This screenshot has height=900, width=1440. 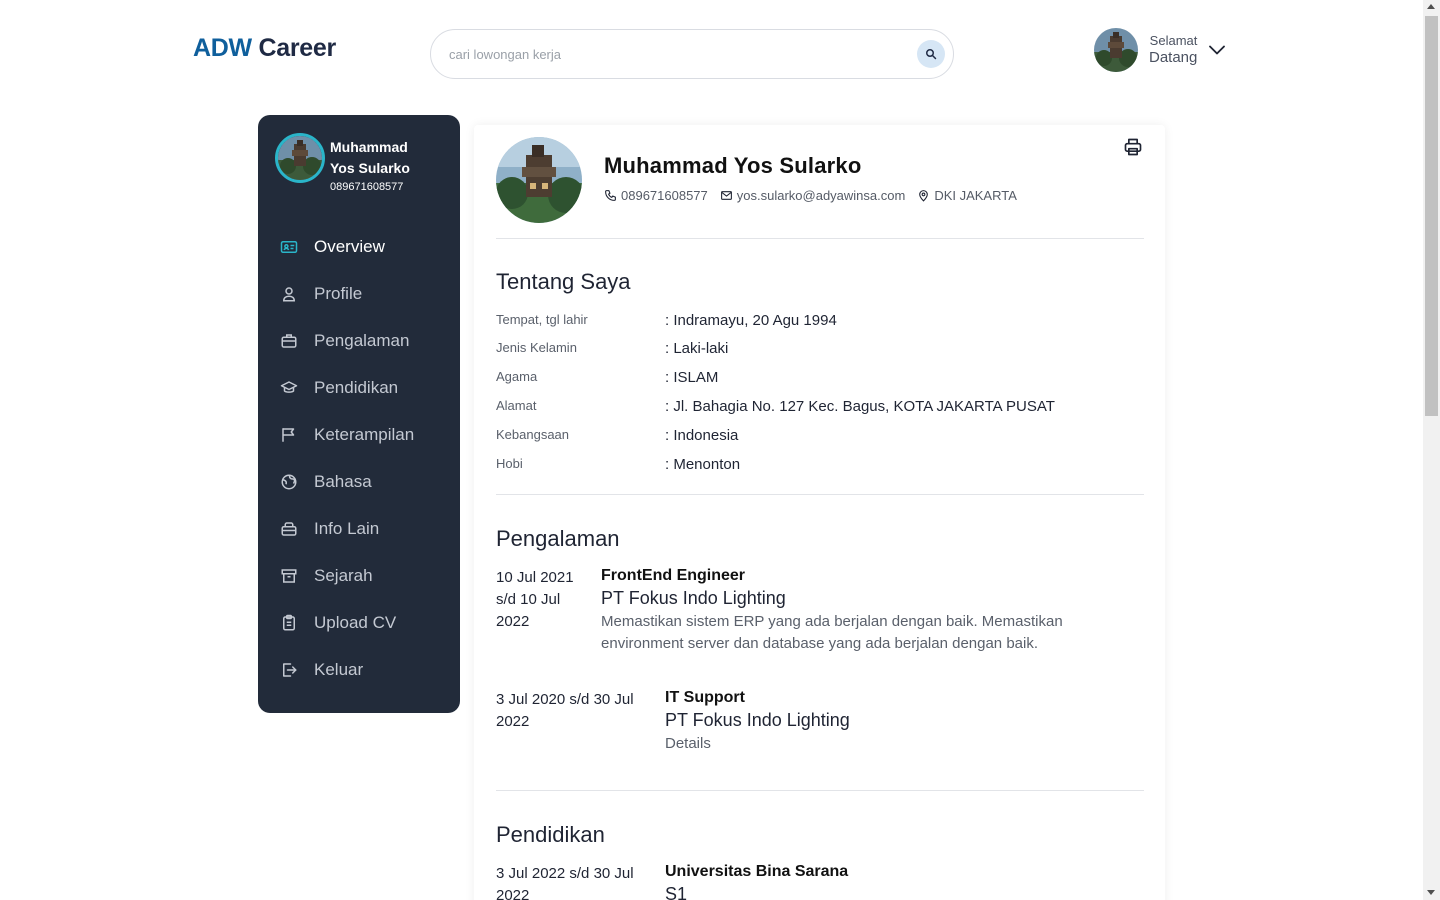 What do you see at coordinates (222, 48) in the screenshot?
I see `brand-part1: ADW` at bounding box center [222, 48].